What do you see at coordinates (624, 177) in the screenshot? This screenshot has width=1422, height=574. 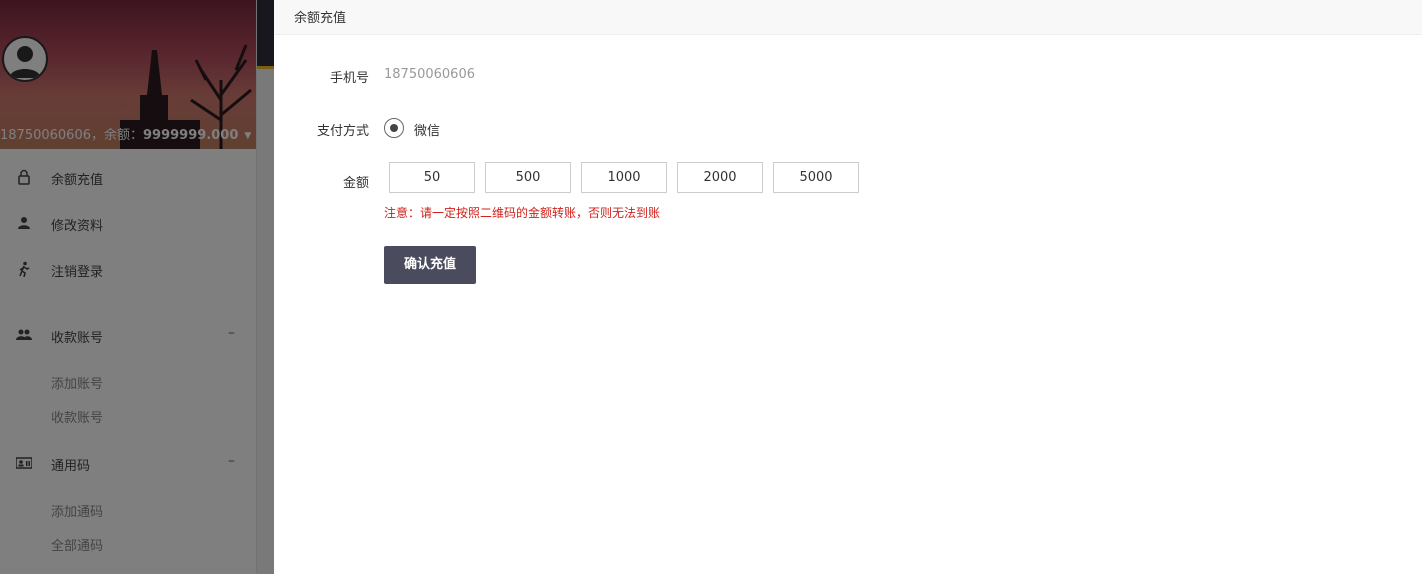 I see `amount-option-1000: 1000` at bounding box center [624, 177].